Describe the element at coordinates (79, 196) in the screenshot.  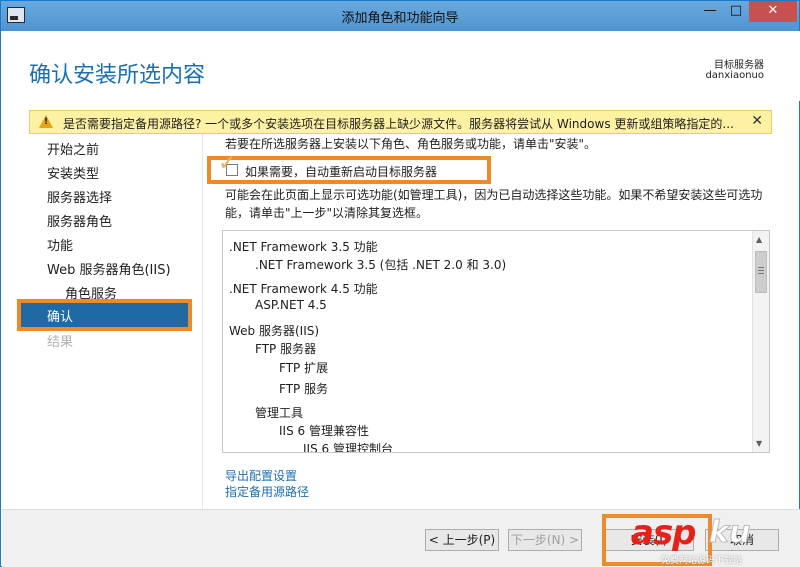
I see `nav-step-server-selection: 服务器选择` at that location.